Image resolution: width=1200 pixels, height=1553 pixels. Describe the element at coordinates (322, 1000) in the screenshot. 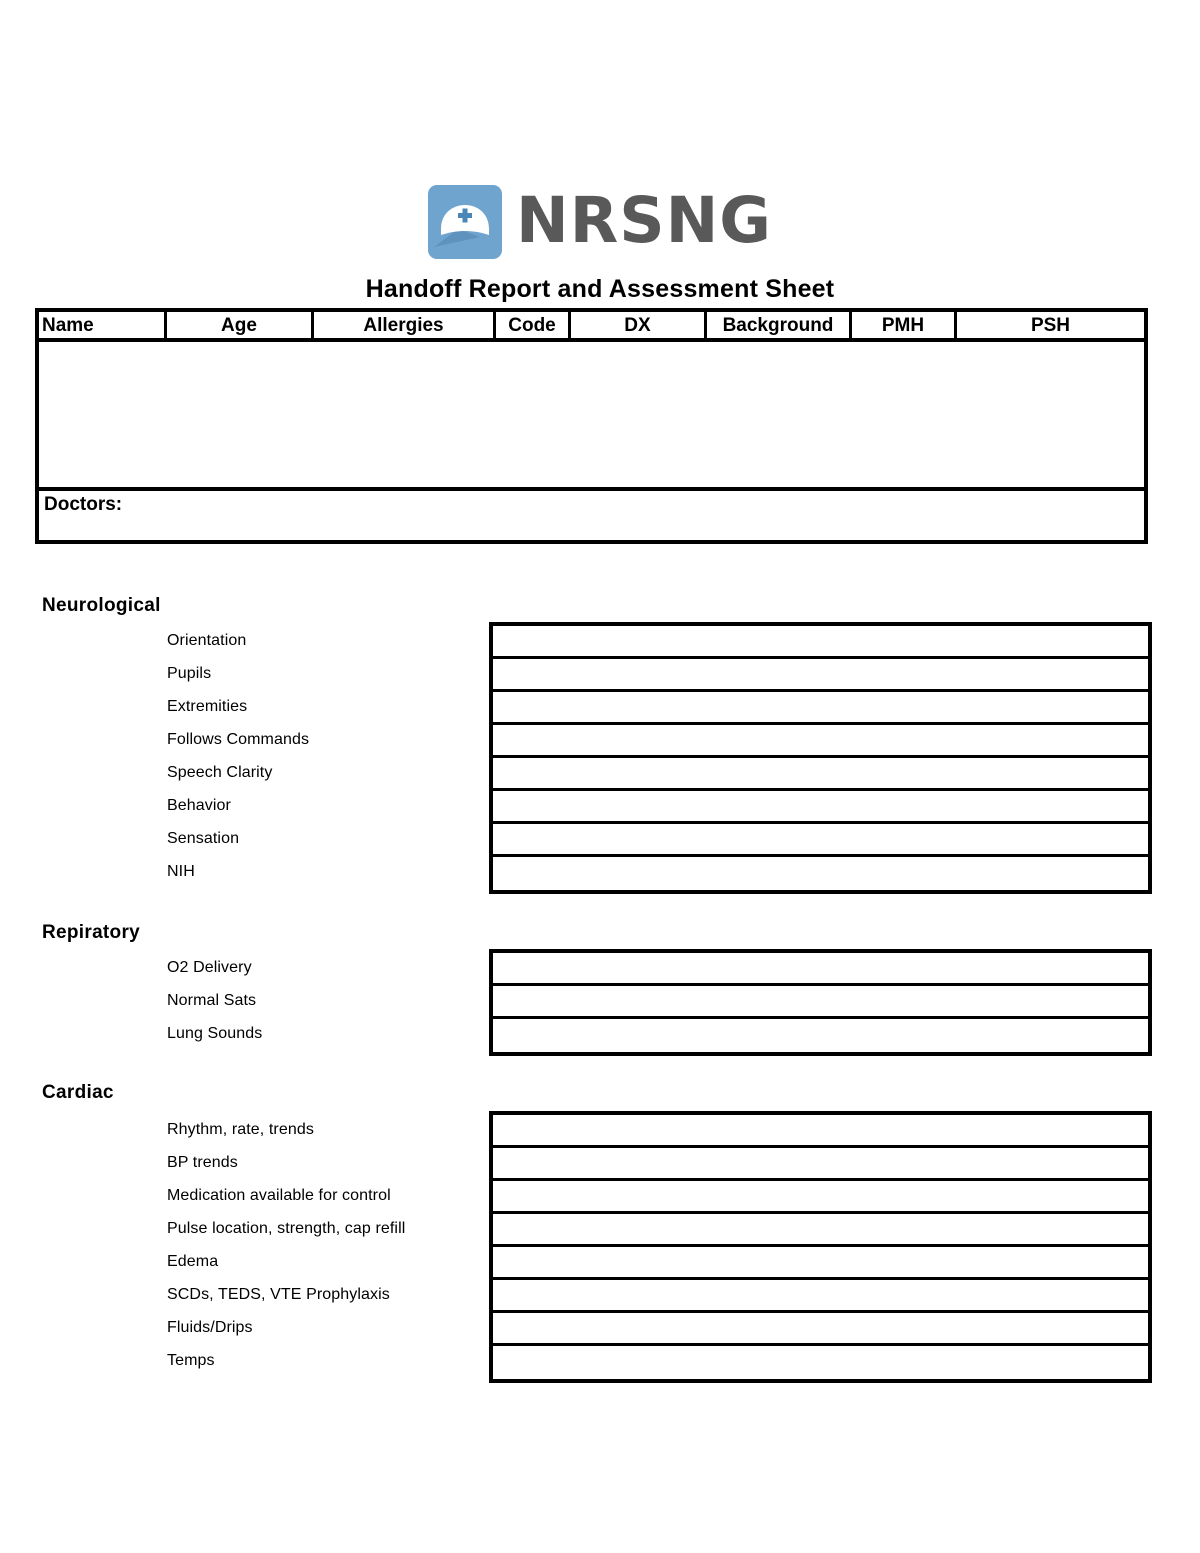

I see `section-labels-respiratory: O2 Delivery Normal Sats Lung Sounds` at that location.